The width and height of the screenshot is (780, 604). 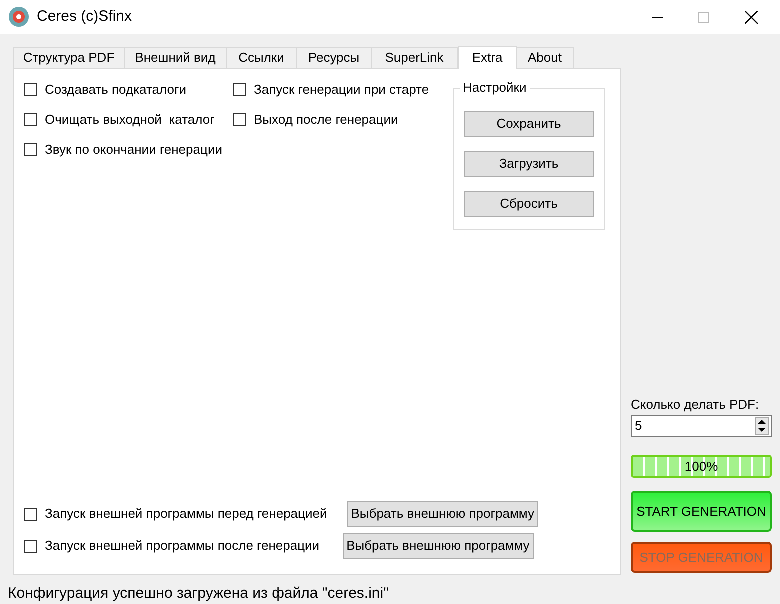 What do you see at coordinates (175, 57) in the screenshot?
I see `tab: Внешний вид` at bounding box center [175, 57].